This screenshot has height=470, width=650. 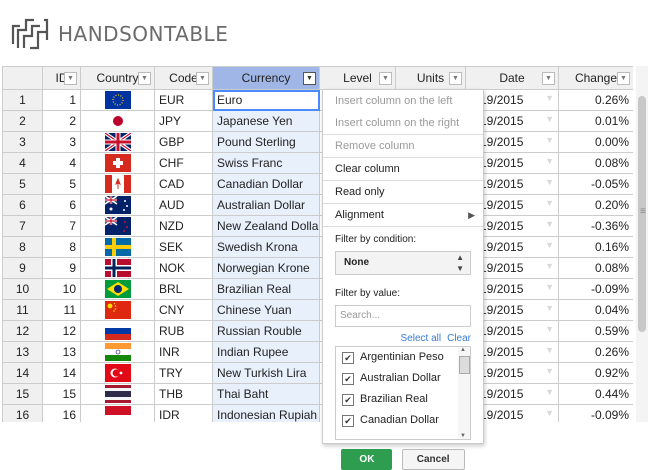 What do you see at coordinates (317, 100) in the screenshot?
I see `table-row: 1 1 EUR Euro 3/19/2015 ▼ 0.26%` at bounding box center [317, 100].